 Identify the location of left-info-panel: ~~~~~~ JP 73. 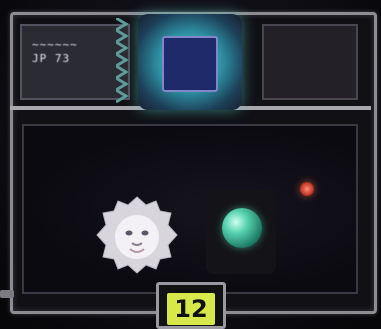
(75, 62).